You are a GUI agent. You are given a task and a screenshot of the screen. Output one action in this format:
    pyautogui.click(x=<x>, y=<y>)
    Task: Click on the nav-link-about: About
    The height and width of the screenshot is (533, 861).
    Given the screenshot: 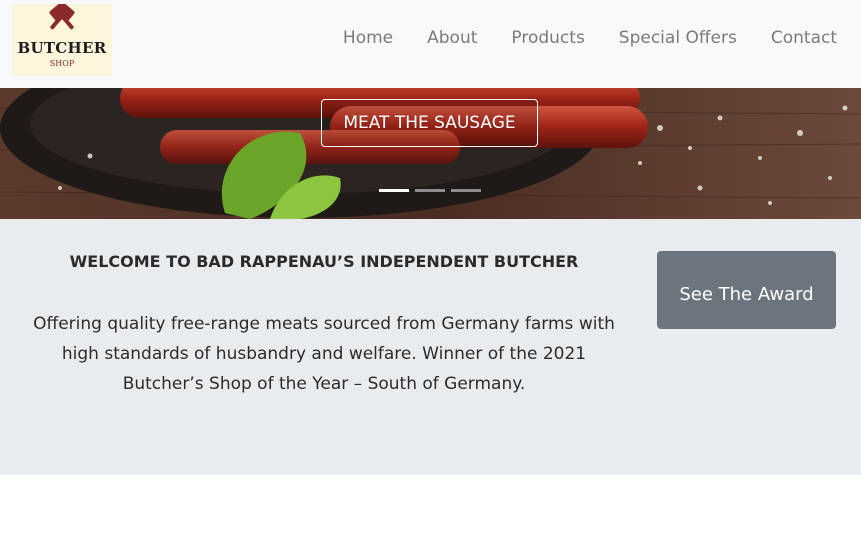 What is the action you would take?
    pyautogui.click(x=452, y=38)
    